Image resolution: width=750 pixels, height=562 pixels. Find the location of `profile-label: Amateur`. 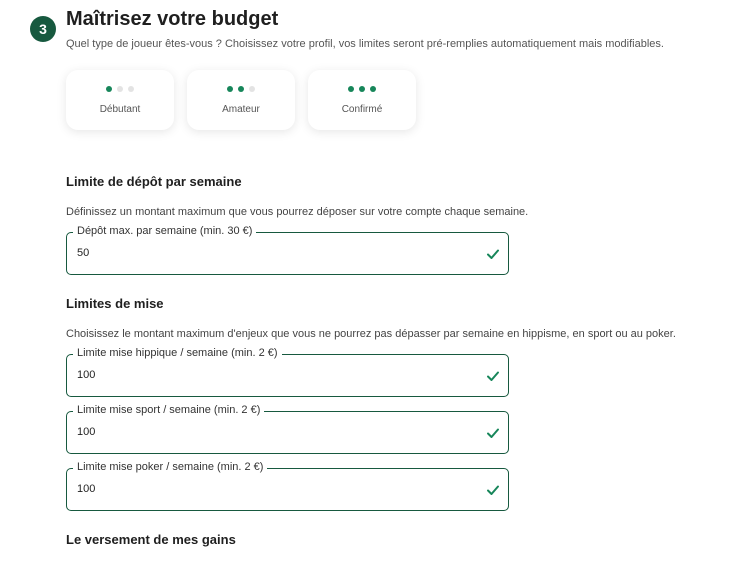

profile-label: Amateur is located at coordinates (241, 109).